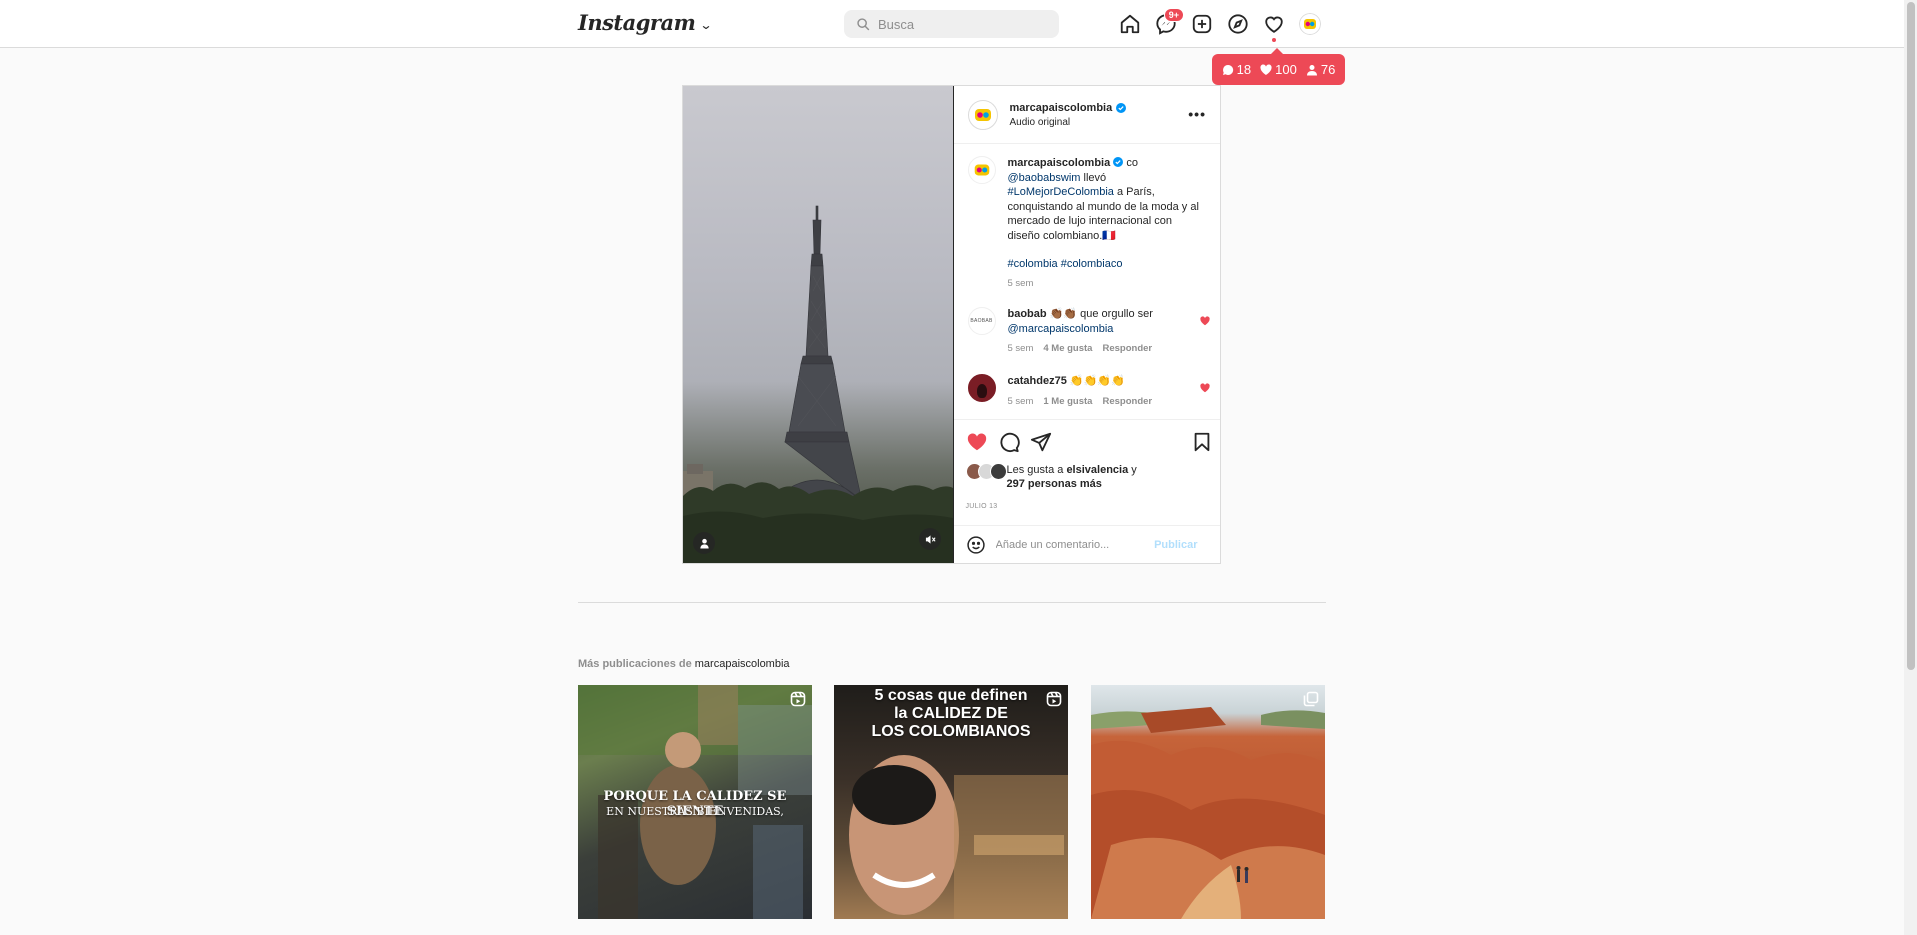 This screenshot has width=1917, height=935. What do you see at coordinates (1061, 108) in the screenshot?
I see `author-username-text: marcapaiscolombia` at bounding box center [1061, 108].